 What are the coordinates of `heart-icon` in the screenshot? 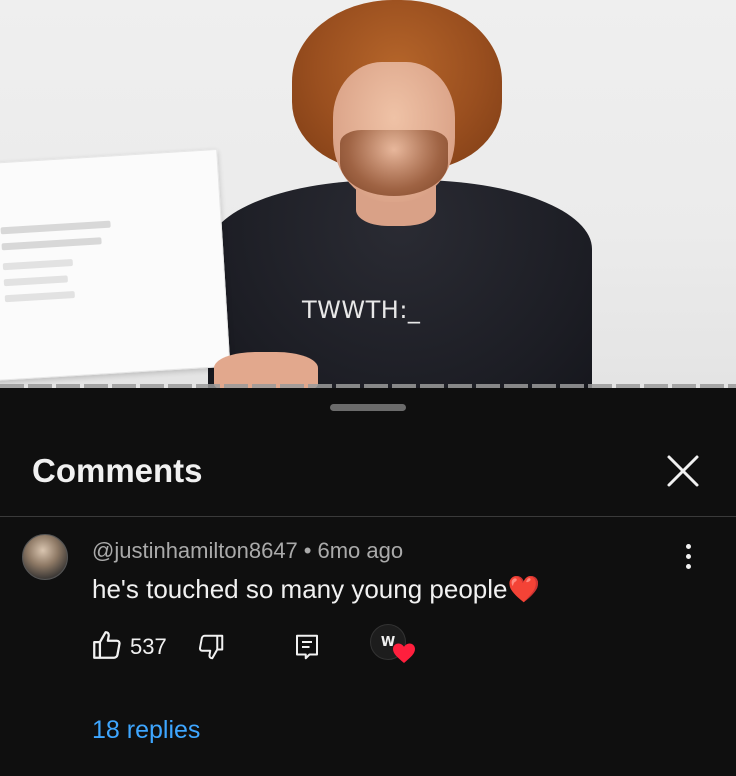 It's located at (404, 653).